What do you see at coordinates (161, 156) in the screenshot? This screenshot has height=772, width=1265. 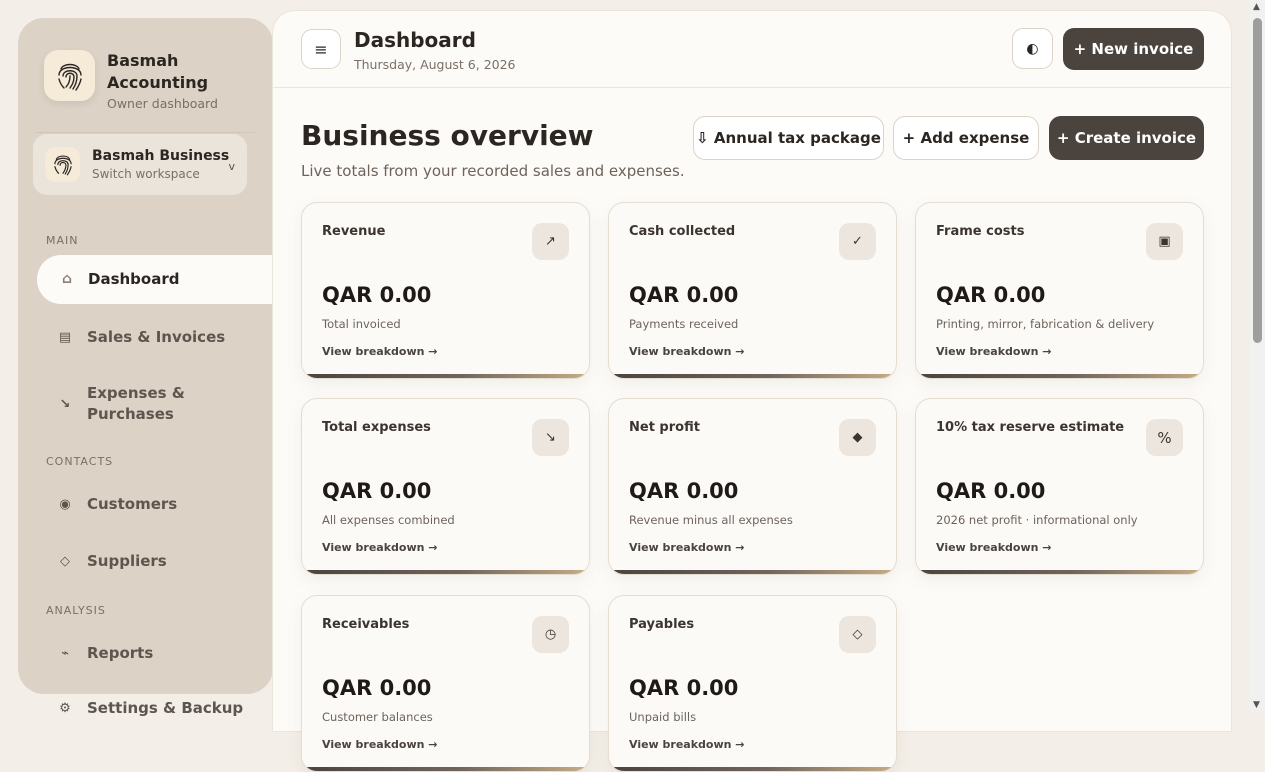 I see `workspace-name: Basmah Business` at bounding box center [161, 156].